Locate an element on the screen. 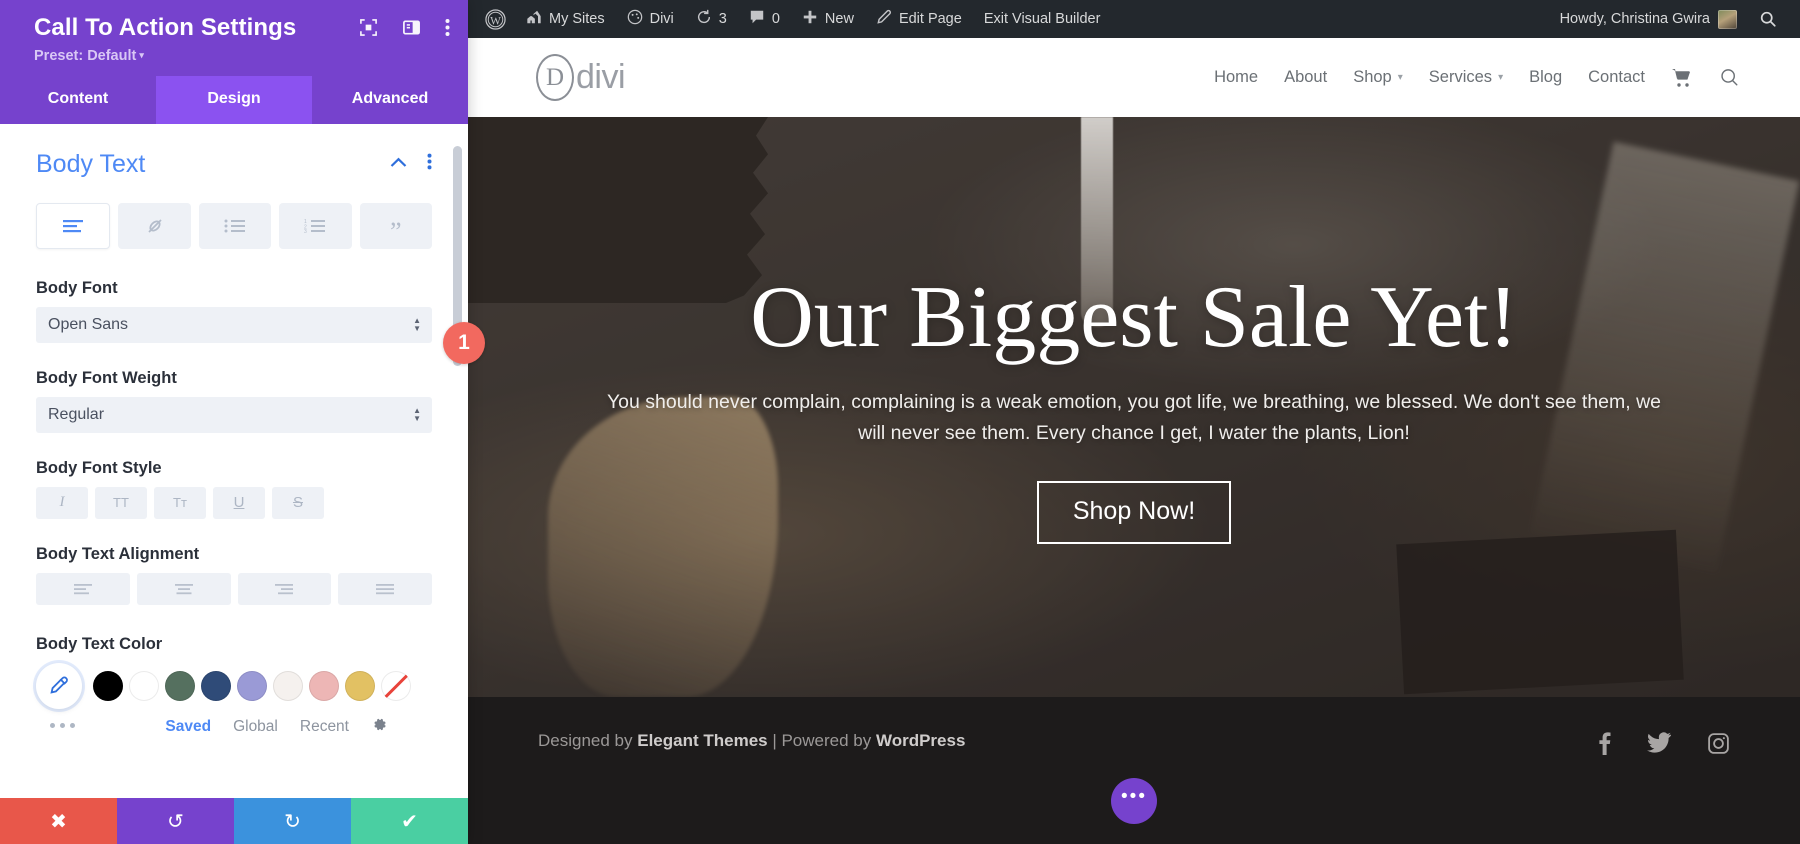  preset-selector: Preset: Default ▾ is located at coordinates (240, 56).